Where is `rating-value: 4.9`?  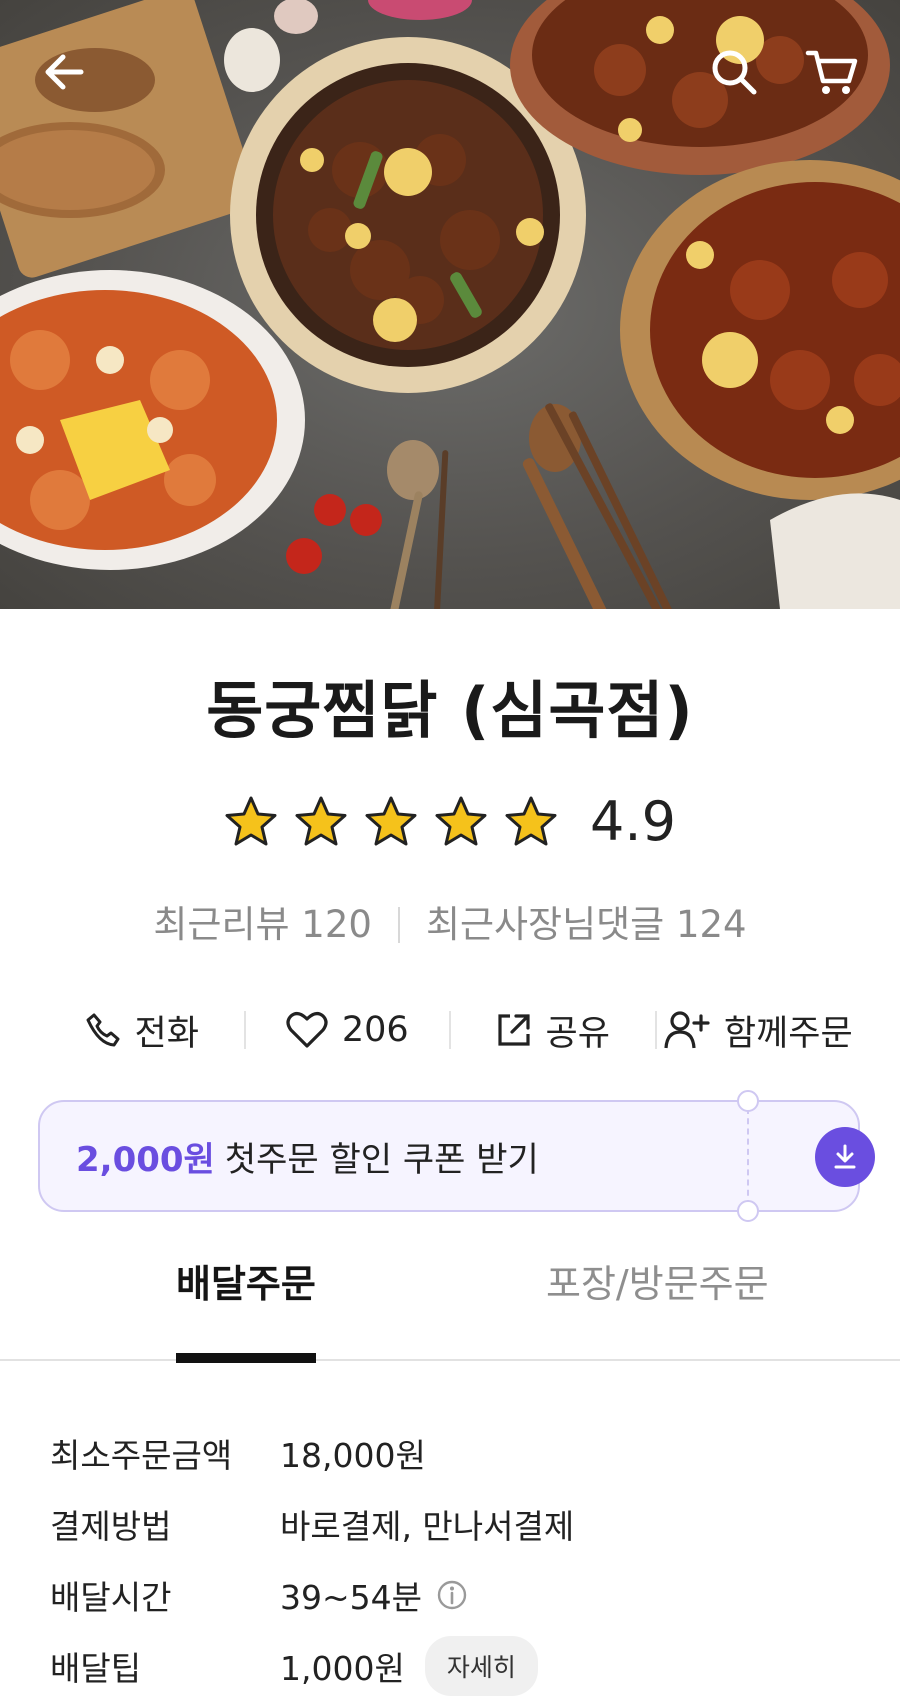
rating-value: 4.9 is located at coordinates (633, 821).